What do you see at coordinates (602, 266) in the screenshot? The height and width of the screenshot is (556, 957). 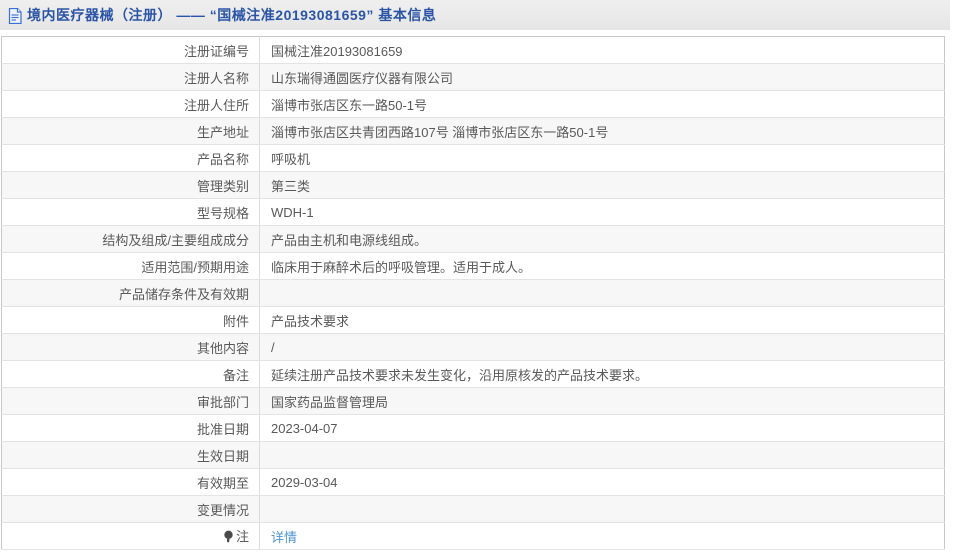 I see `row-value: 临床用于麻醉术后的呼吸管理。适用于成人。` at bounding box center [602, 266].